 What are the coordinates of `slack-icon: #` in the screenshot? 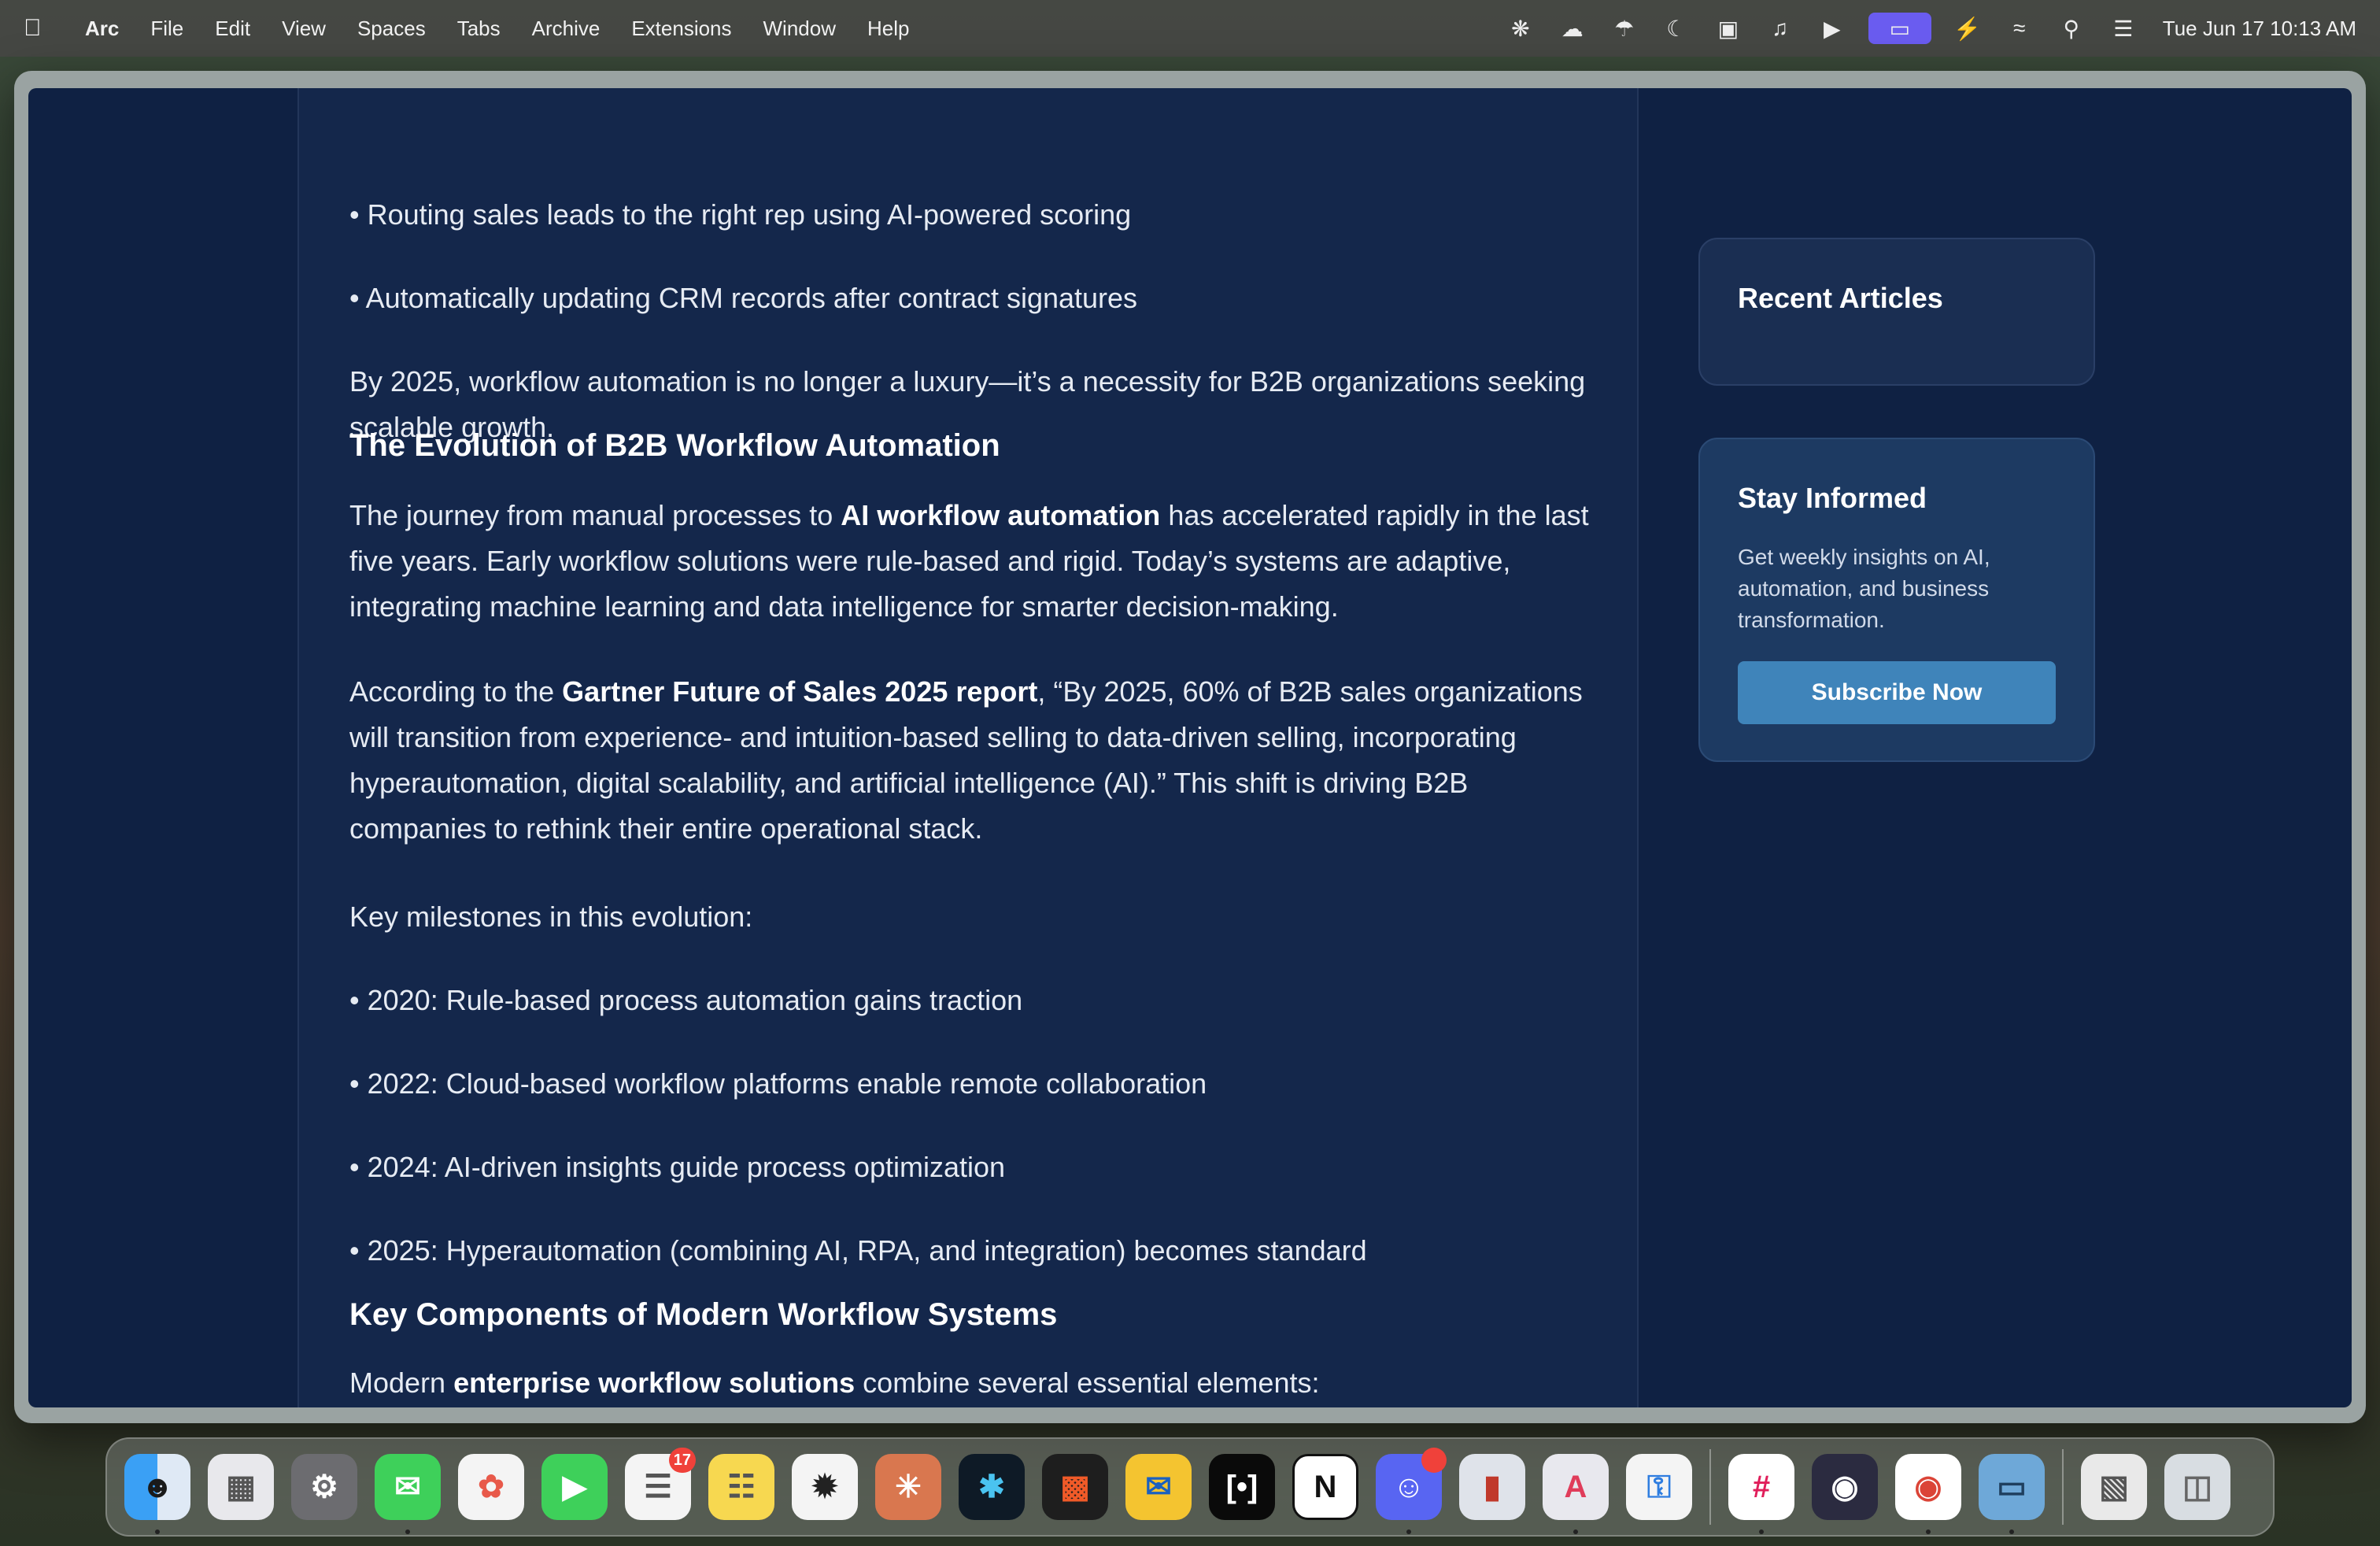 It's located at (1761, 1494).